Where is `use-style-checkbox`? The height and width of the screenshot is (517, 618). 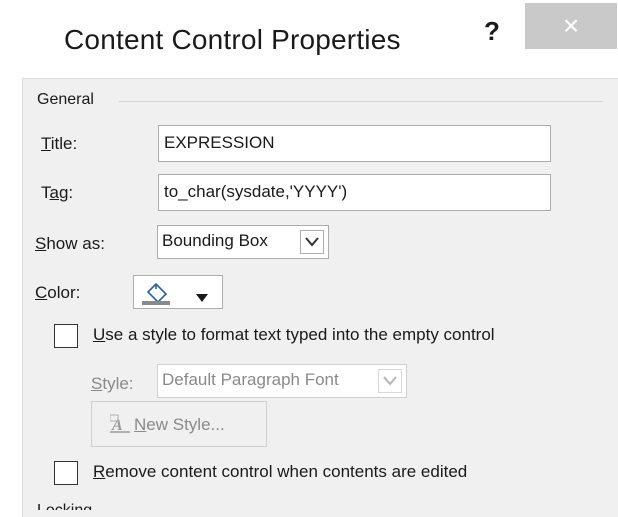
use-style-checkbox is located at coordinates (66, 336).